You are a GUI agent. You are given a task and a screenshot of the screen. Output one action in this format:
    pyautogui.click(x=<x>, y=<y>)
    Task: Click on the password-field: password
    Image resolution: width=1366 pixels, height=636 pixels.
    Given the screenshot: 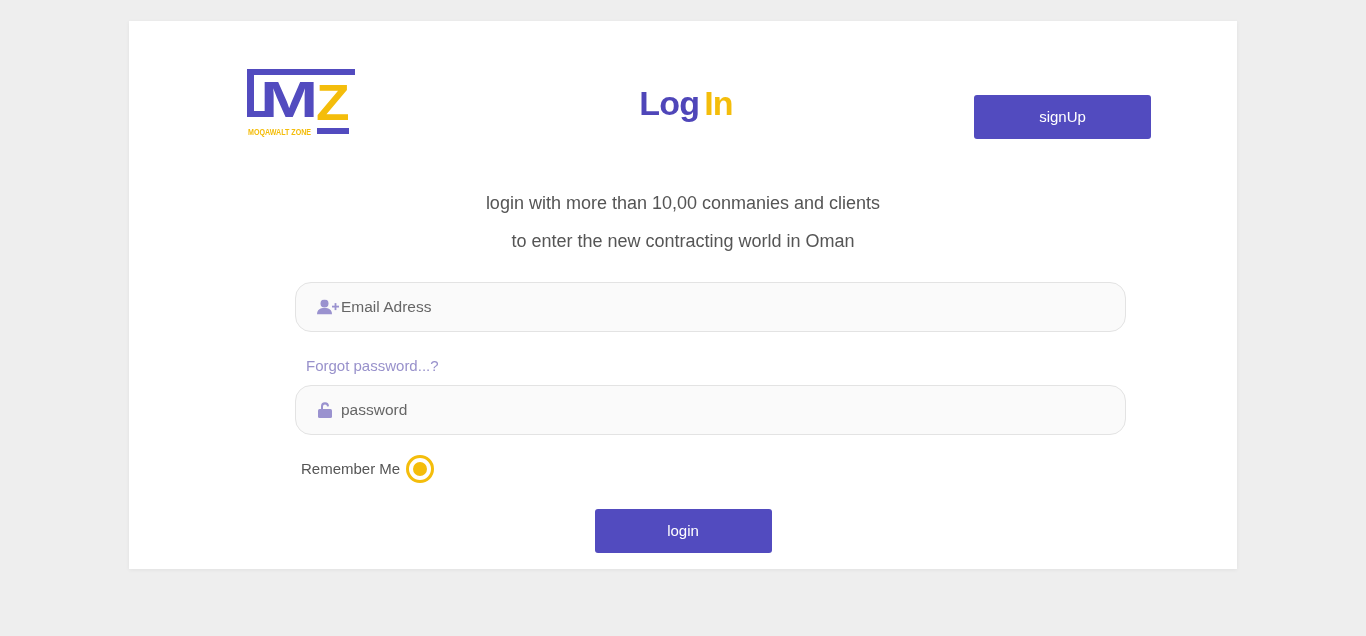 What is the action you would take?
    pyautogui.click(x=710, y=410)
    